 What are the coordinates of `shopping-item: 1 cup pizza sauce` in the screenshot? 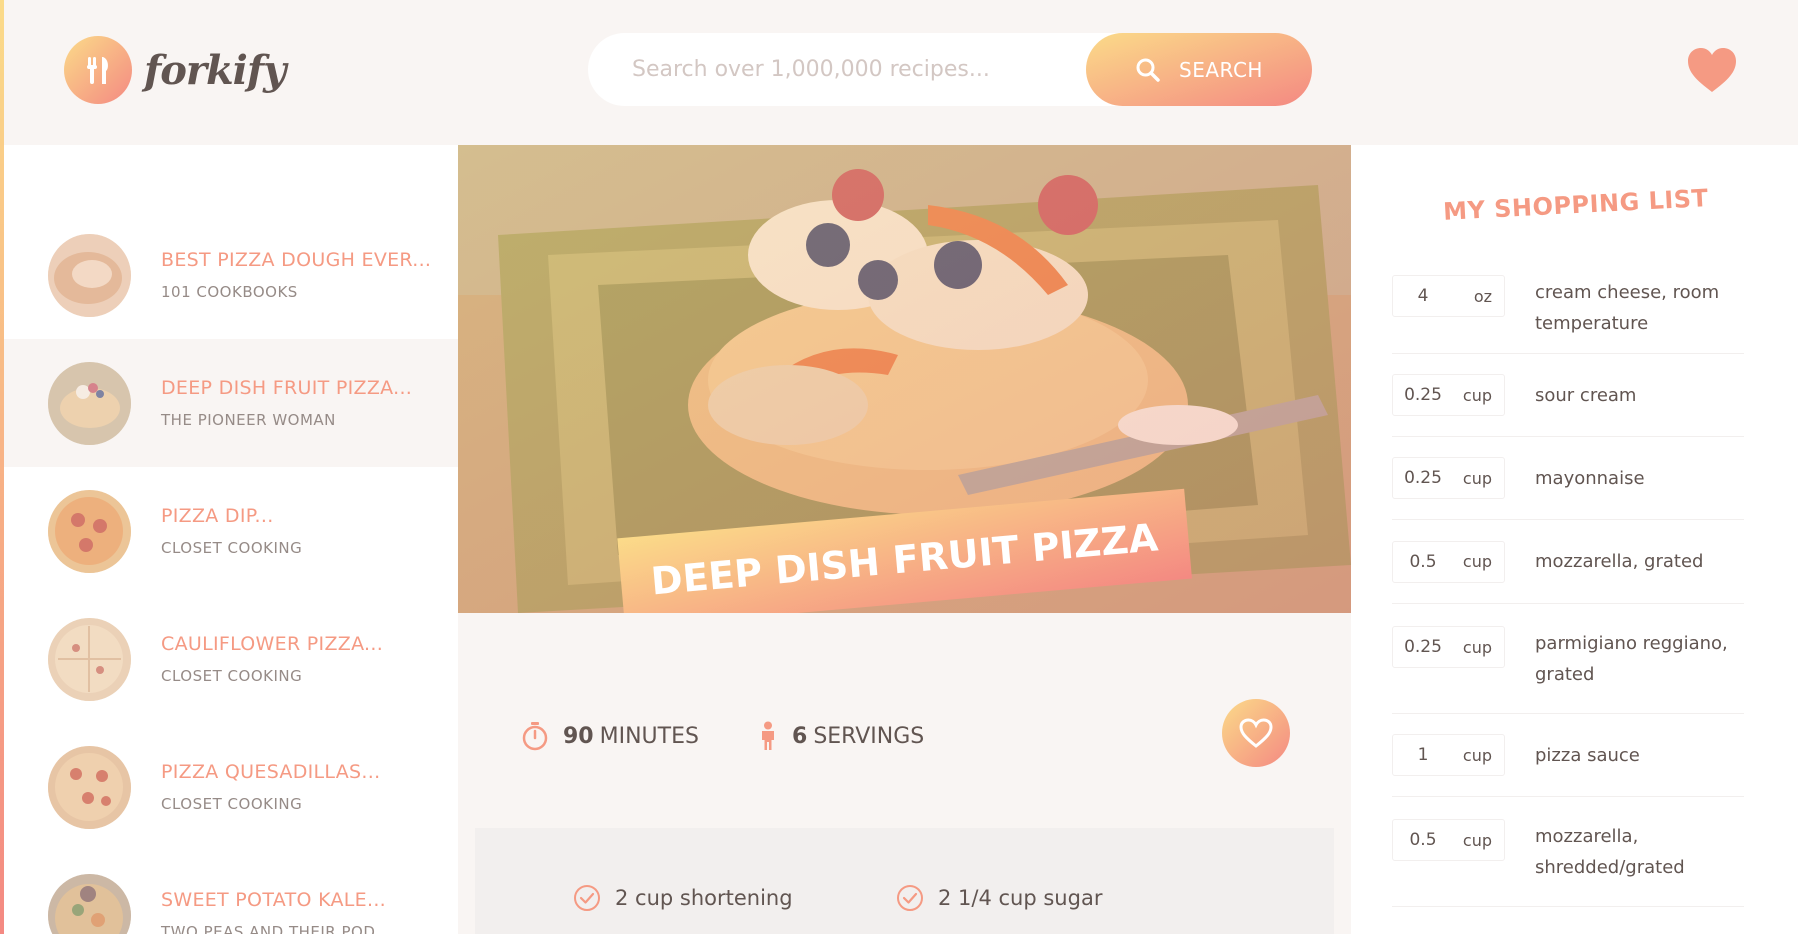 It's located at (1568, 755).